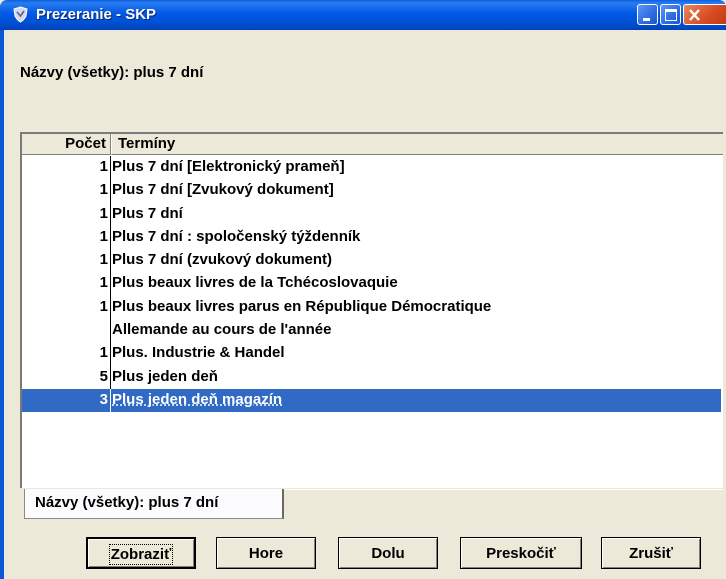 The width and height of the screenshot is (726, 579). I want to click on close-button, so click(704, 14).